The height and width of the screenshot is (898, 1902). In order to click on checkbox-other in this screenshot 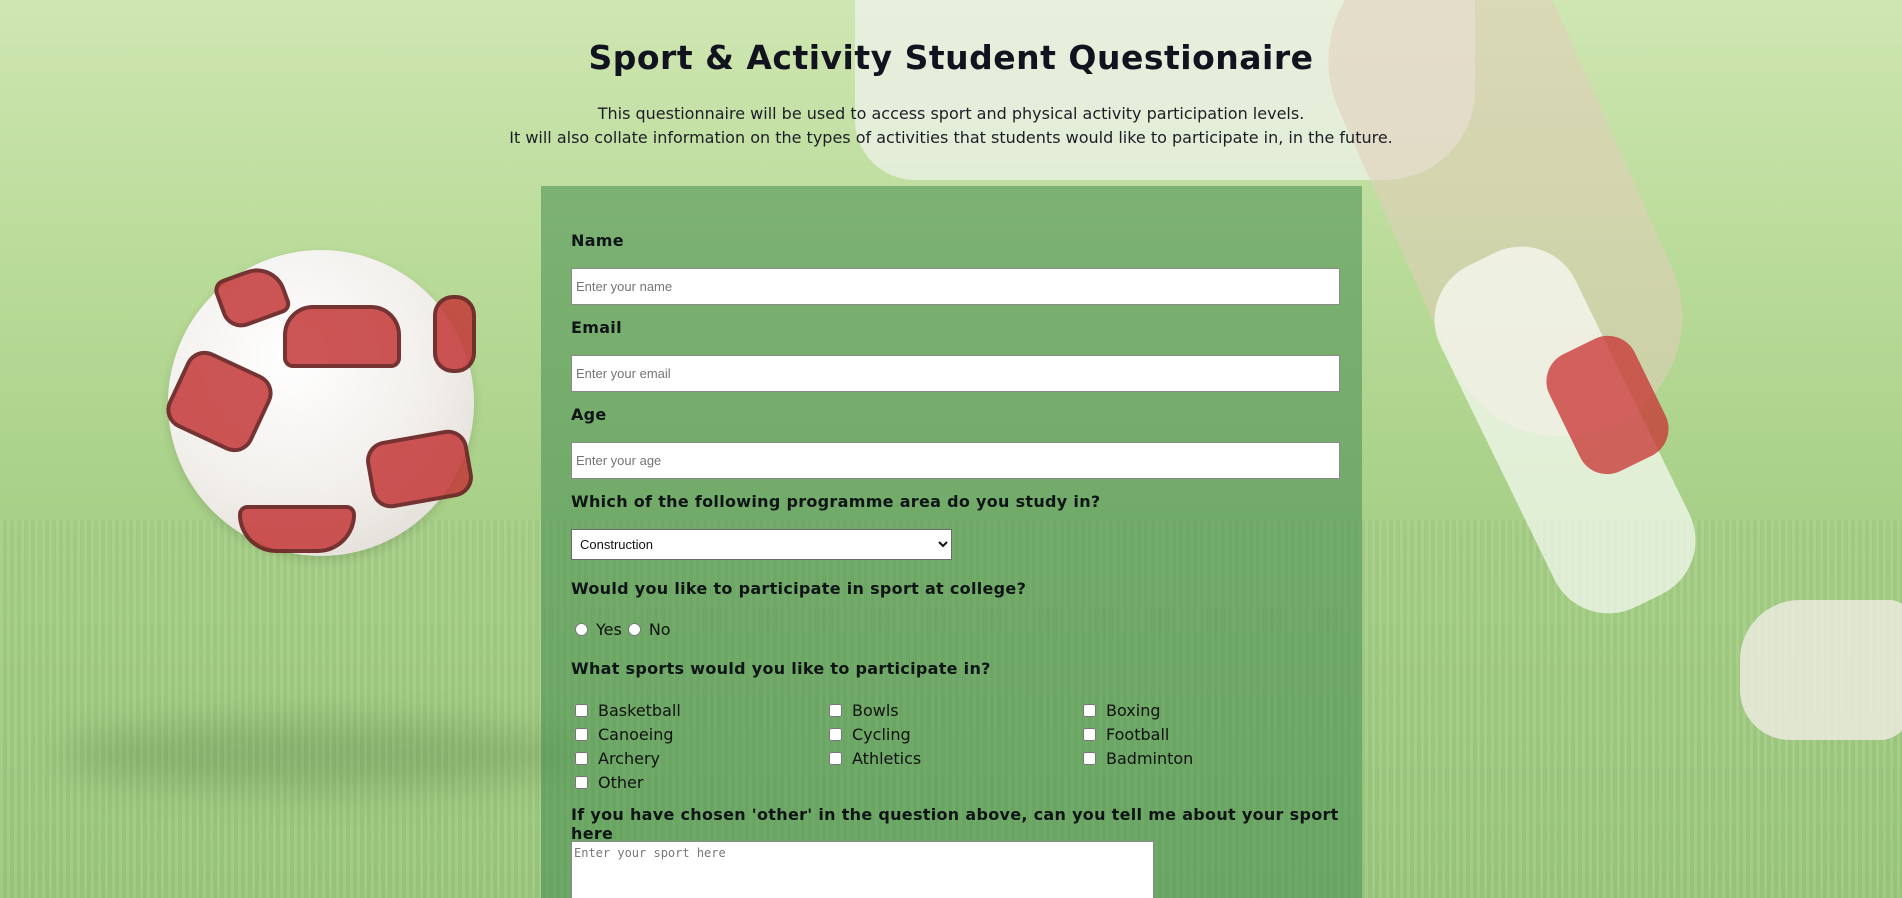, I will do `click(581, 782)`.